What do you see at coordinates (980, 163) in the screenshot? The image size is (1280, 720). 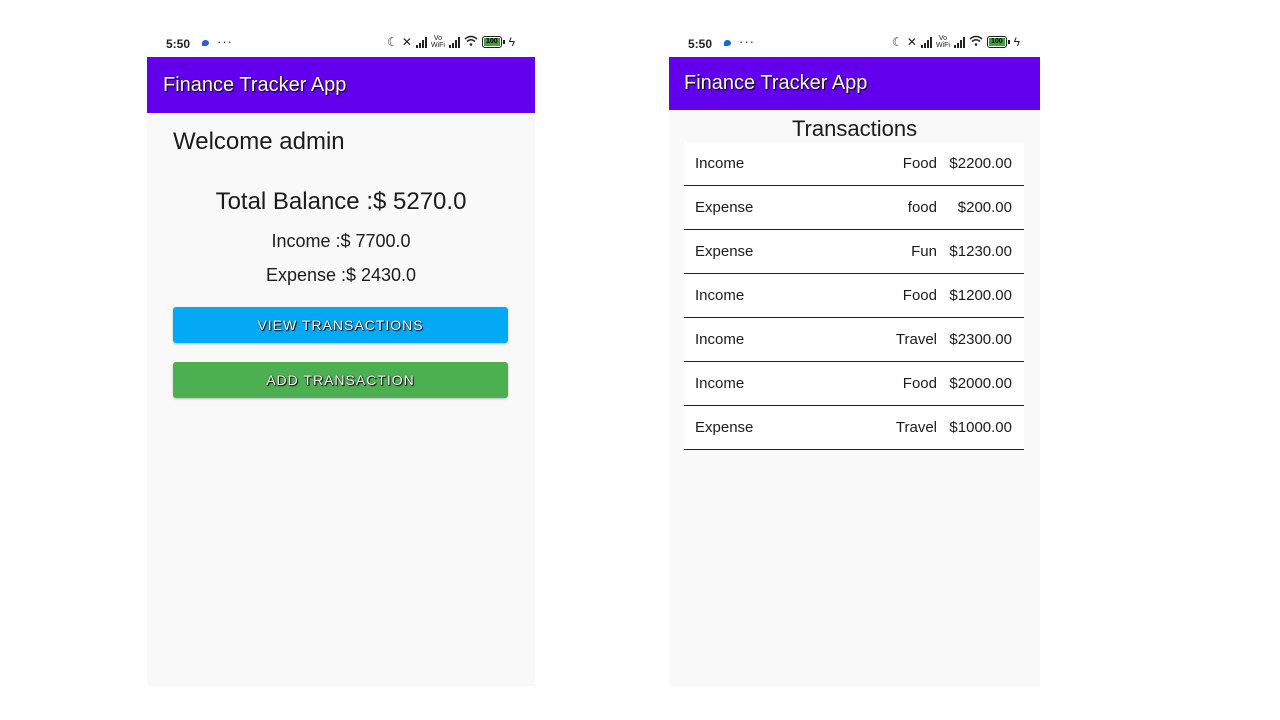 I see `transaction-amount: $2200.00` at bounding box center [980, 163].